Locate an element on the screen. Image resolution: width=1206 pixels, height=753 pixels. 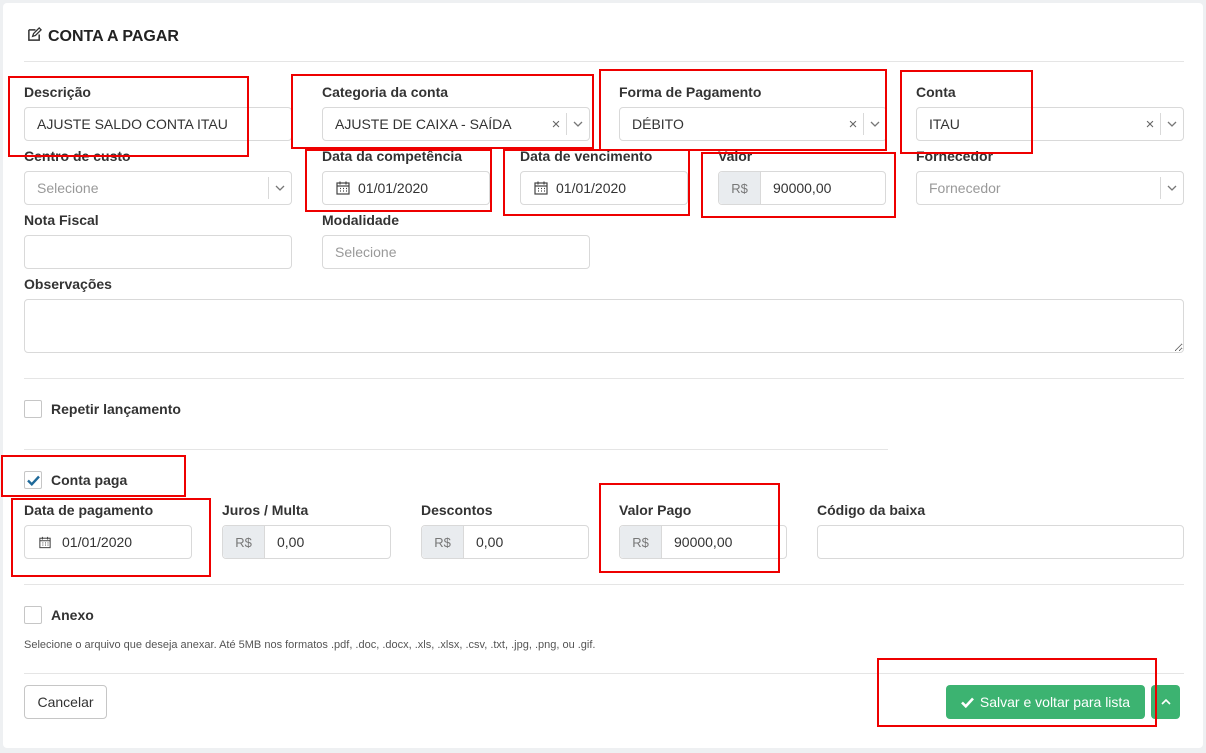
repetir-label: Repetir lançamento is located at coordinates (116, 409).